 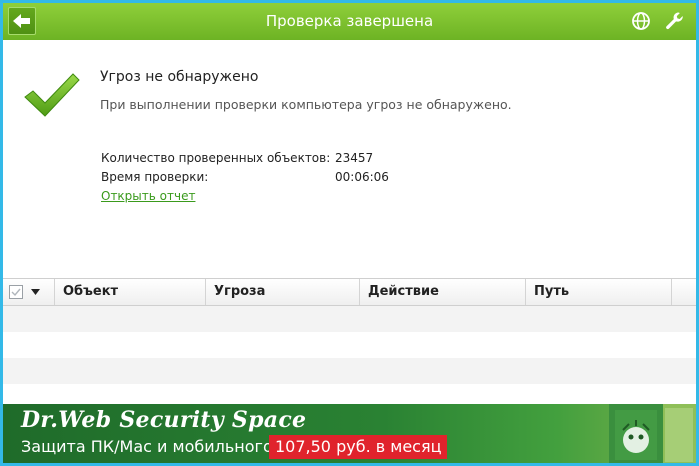 I want to click on window-title: Проверка завершена, so click(x=349, y=21).